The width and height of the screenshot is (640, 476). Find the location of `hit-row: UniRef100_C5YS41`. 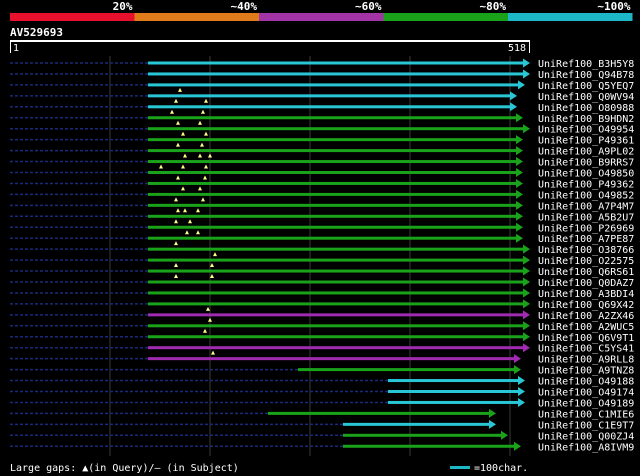

hit-row: UniRef100_C5YS41 is located at coordinates (322, 349).